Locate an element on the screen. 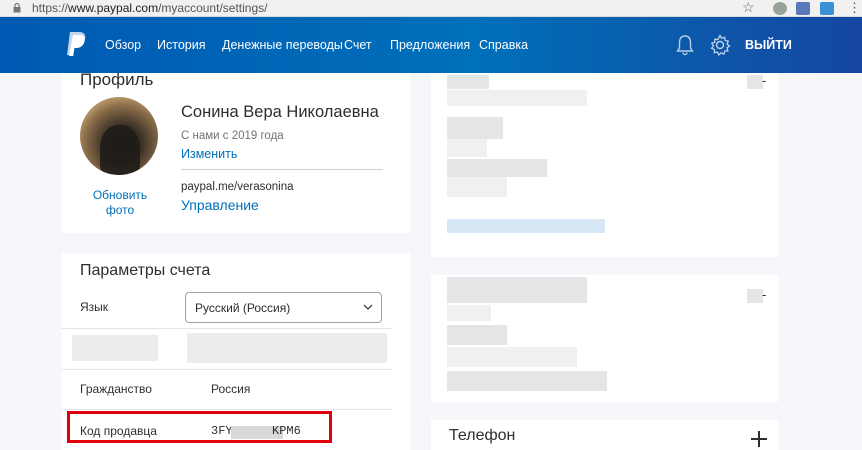 This screenshot has height=450, width=862. manage-link: Управление is located at coordinates (220, 205).